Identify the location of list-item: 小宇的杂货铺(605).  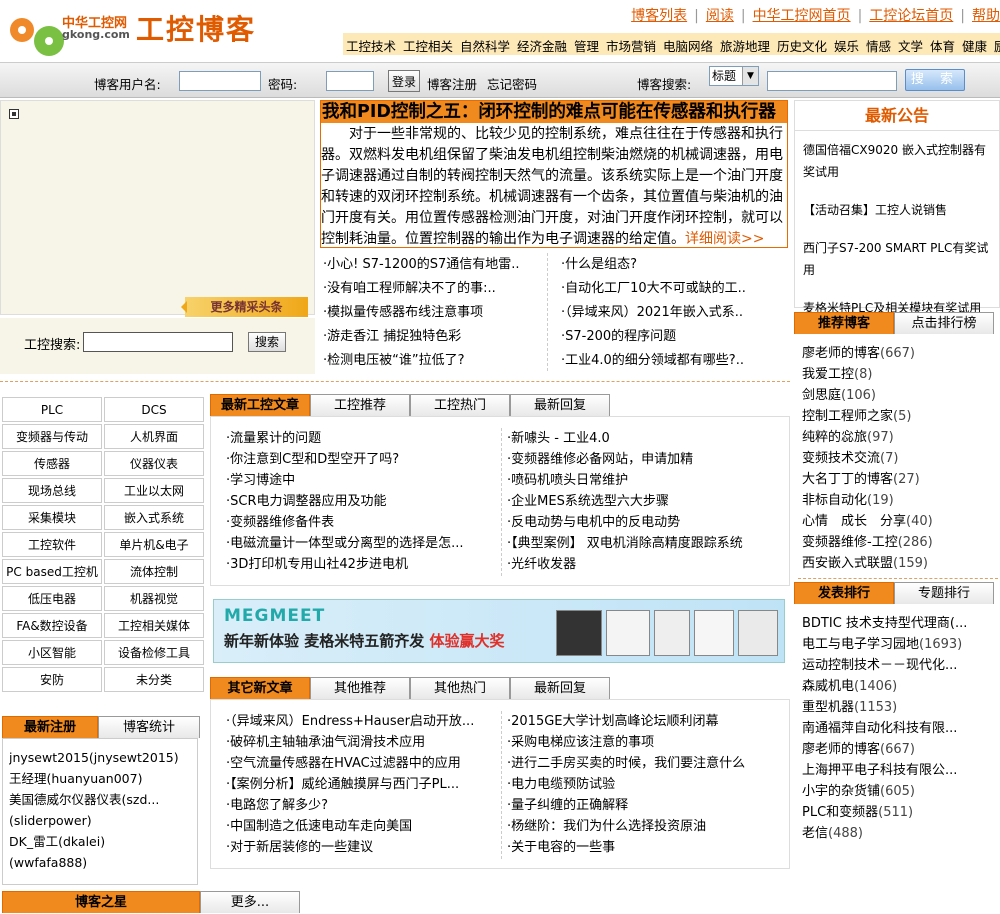
(899, 791).